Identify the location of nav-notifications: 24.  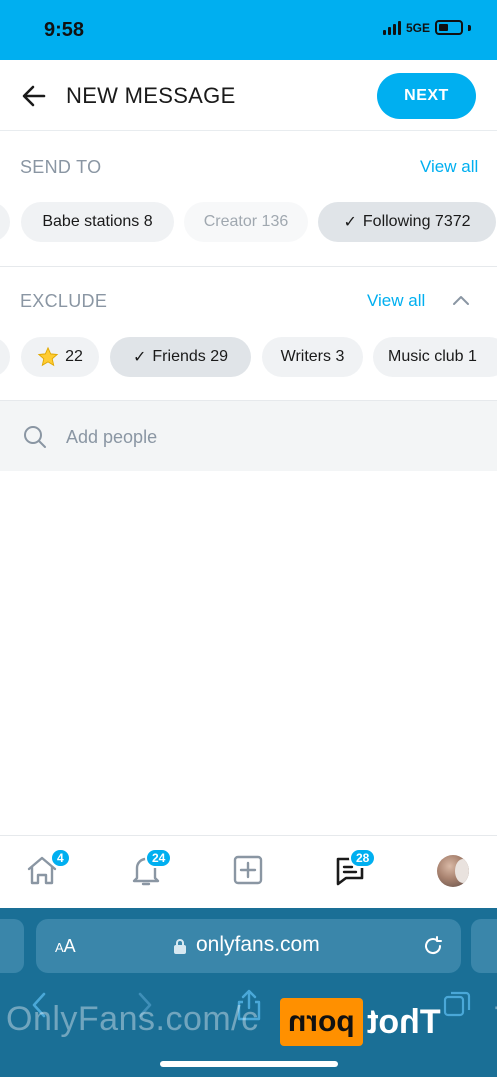
(150, 870).